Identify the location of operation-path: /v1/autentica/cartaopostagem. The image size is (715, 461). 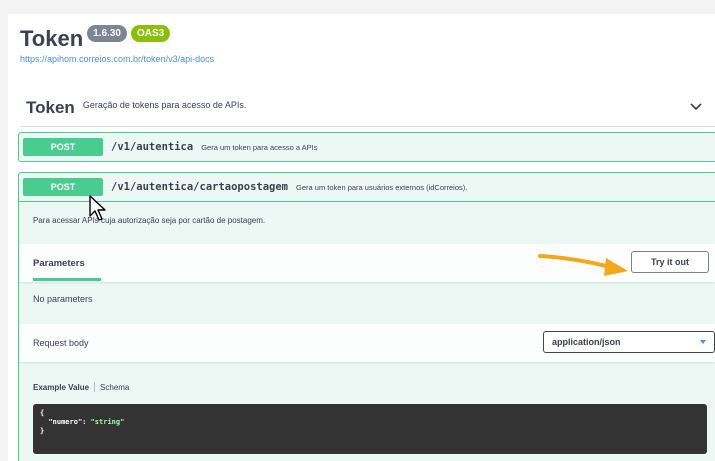
(200, 187).